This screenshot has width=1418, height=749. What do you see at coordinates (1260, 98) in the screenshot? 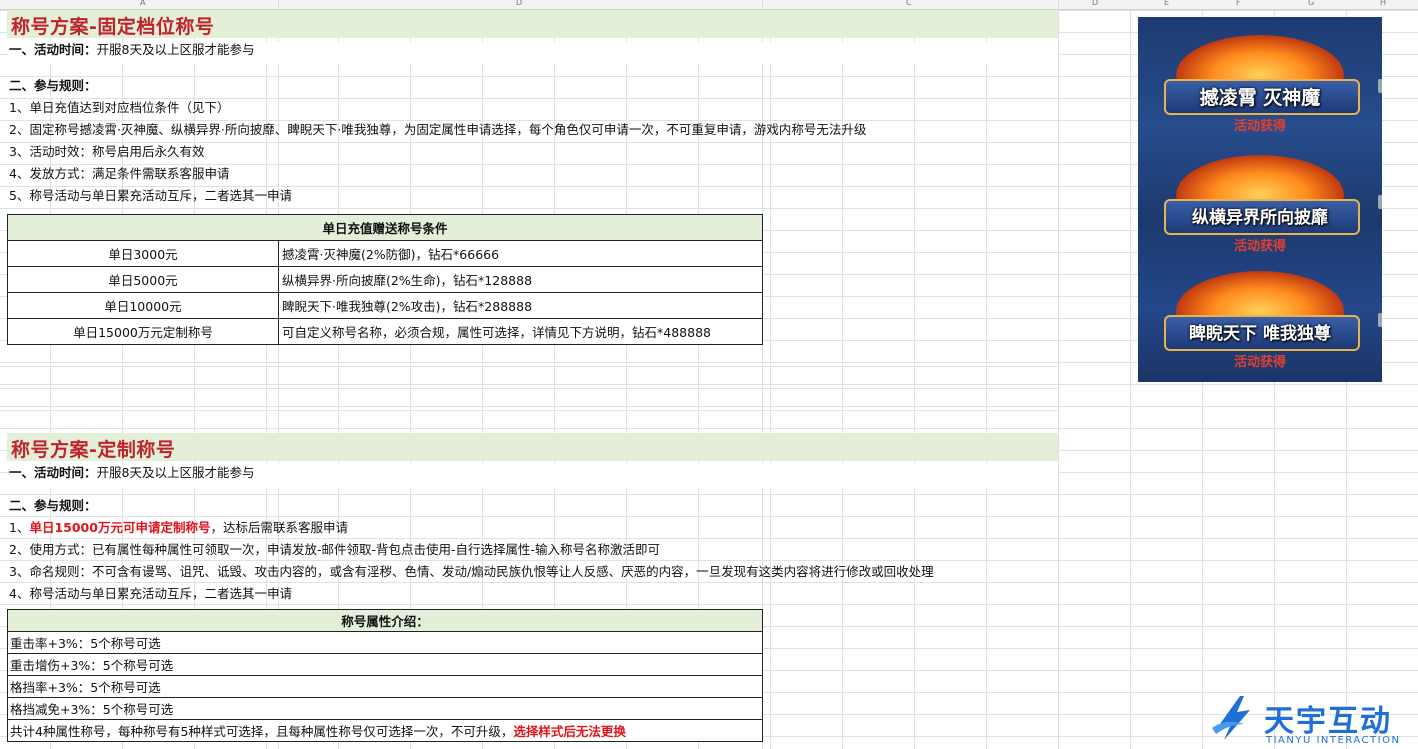
I see `badge-name: 撼凌霄 灭神魔` at bounding box center [1260, 98].